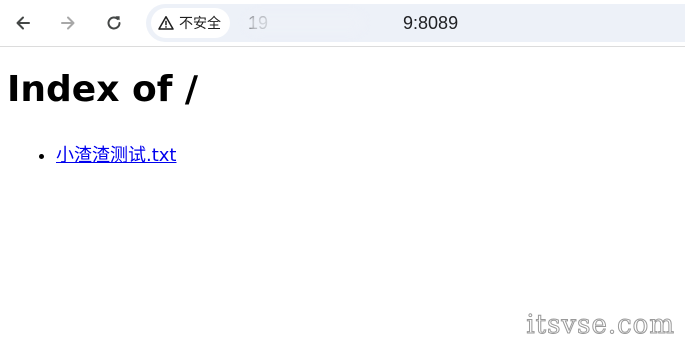 The image size is (685, 352). Describe the element at coordinates (200, 24) in the screenshot. I see `security-label: 不安全` at that location.